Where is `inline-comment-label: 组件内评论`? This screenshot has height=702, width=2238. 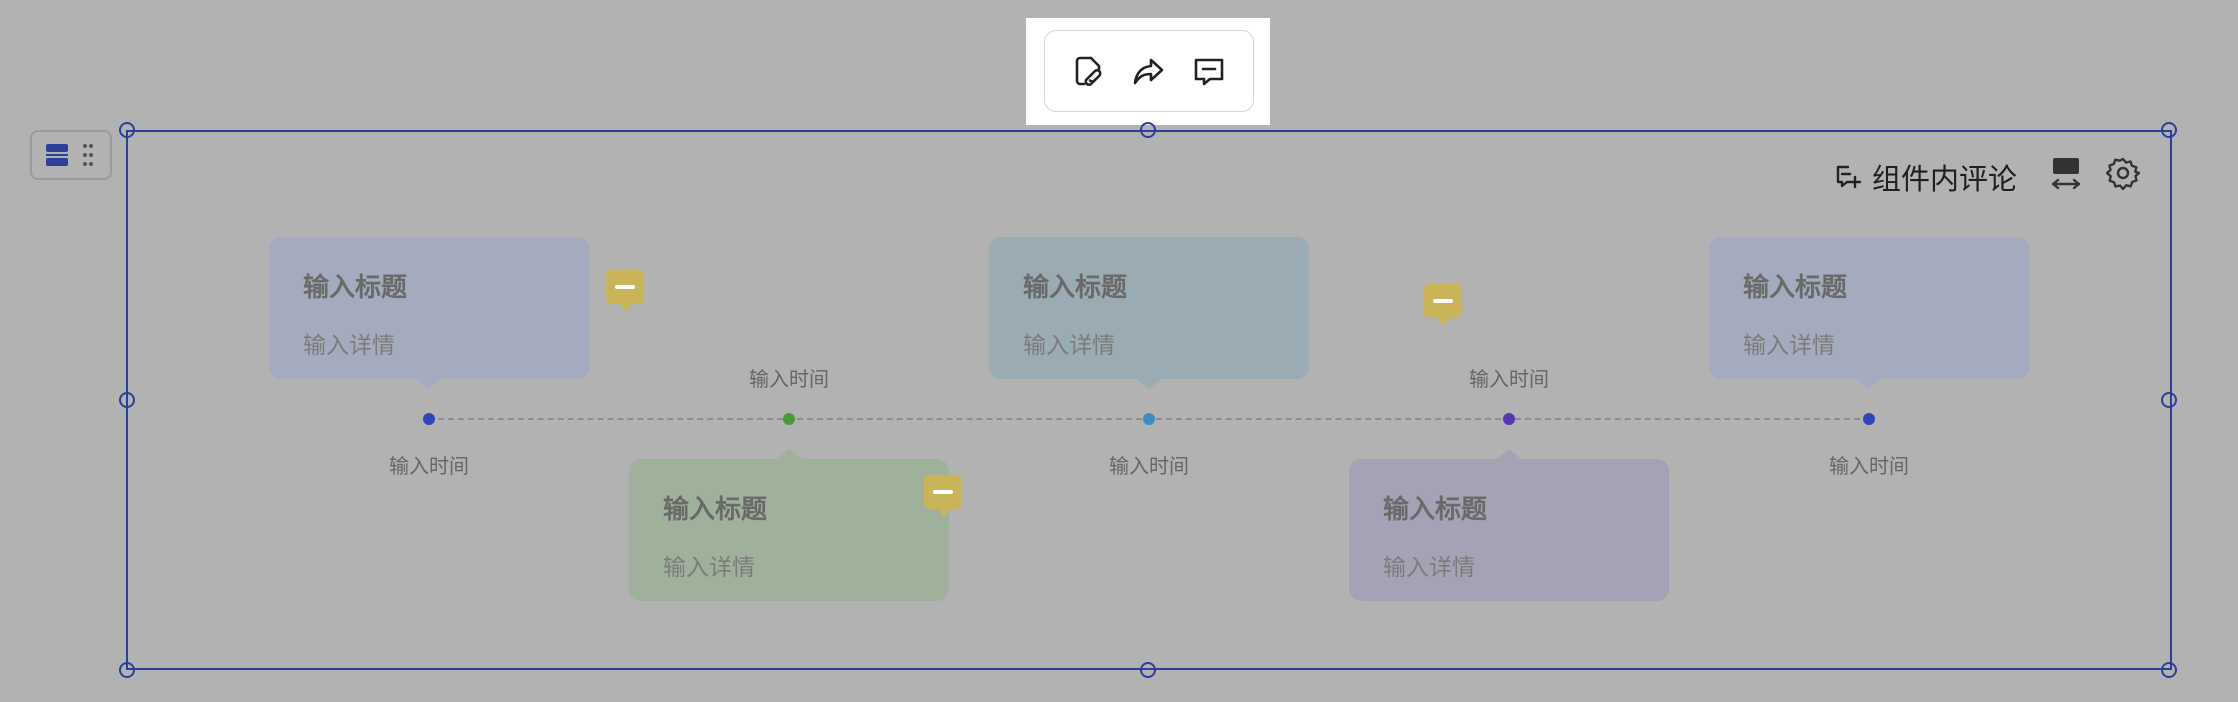
inline-comment-label: 组件内评论 is located at coordinates (1945, 179).